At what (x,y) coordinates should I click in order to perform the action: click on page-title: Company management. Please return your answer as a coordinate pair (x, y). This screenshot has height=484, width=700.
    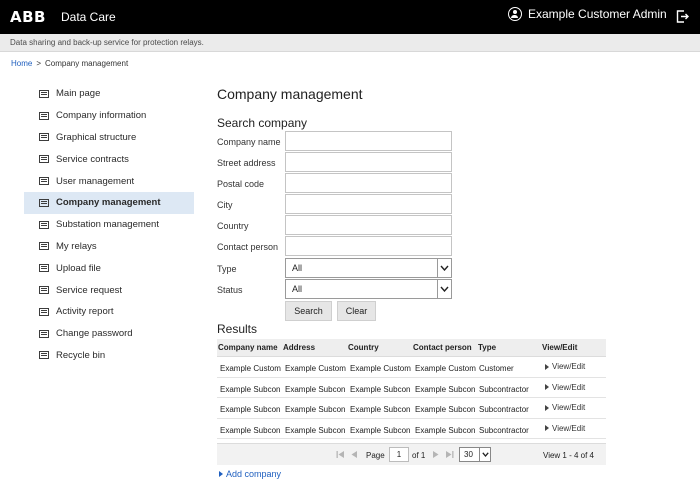
    Looking at the image, I should click on (290, 94).